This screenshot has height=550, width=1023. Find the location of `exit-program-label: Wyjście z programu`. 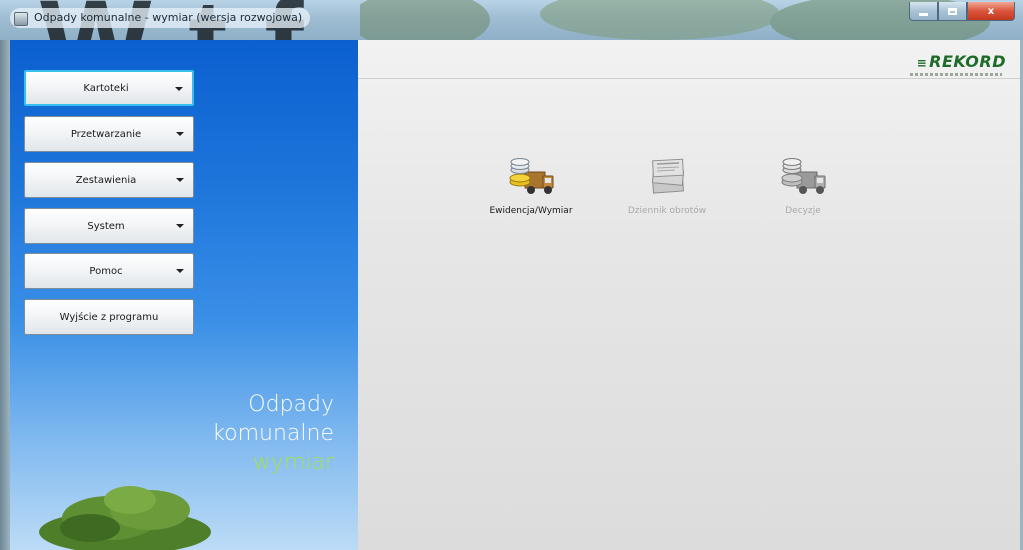

exit-program-label: Wyjście z programu is located at coordinates (109, 317).